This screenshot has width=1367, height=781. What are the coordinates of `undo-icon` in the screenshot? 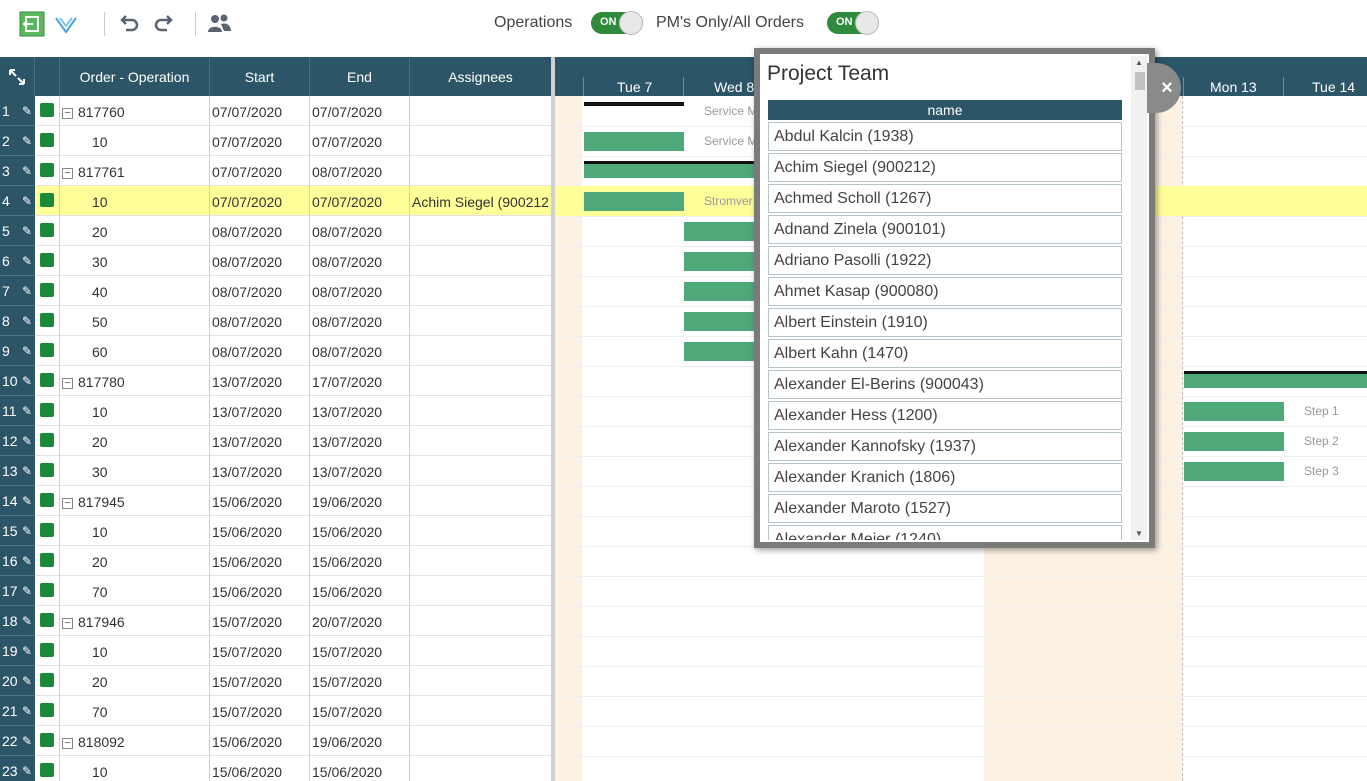 It's located at (129, 24).